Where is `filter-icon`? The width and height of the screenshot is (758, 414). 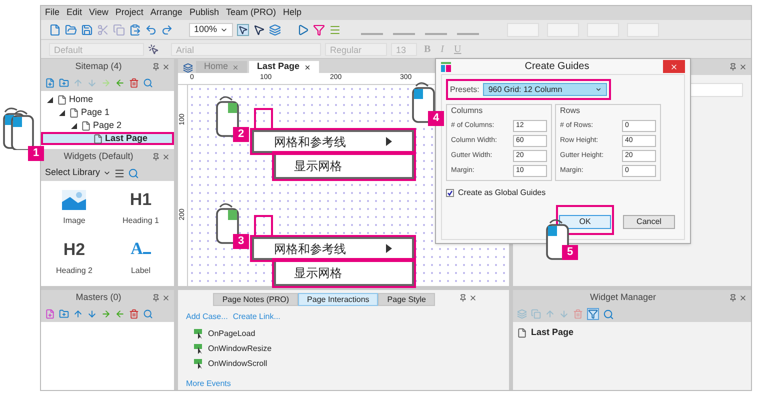 filter-icon is located at coordinates (593, 314).